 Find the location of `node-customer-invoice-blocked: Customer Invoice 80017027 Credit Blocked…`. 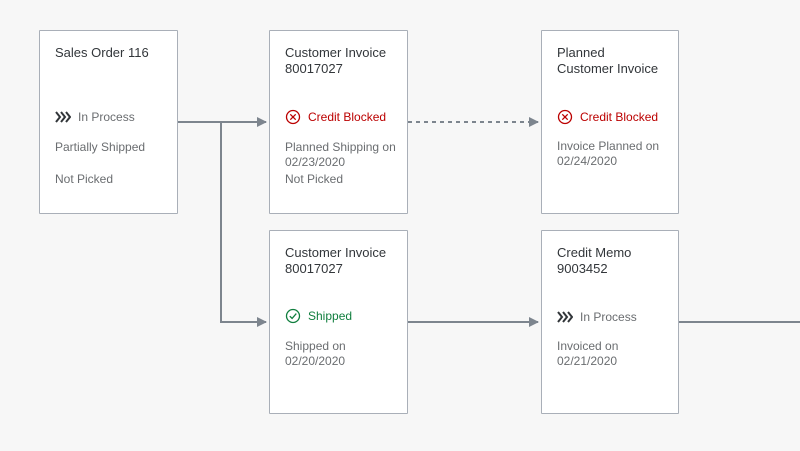

node-customer-invoice-blocked: Customer Invoice 80017027 Credit Blocked… is located at coordinates (338, 122).